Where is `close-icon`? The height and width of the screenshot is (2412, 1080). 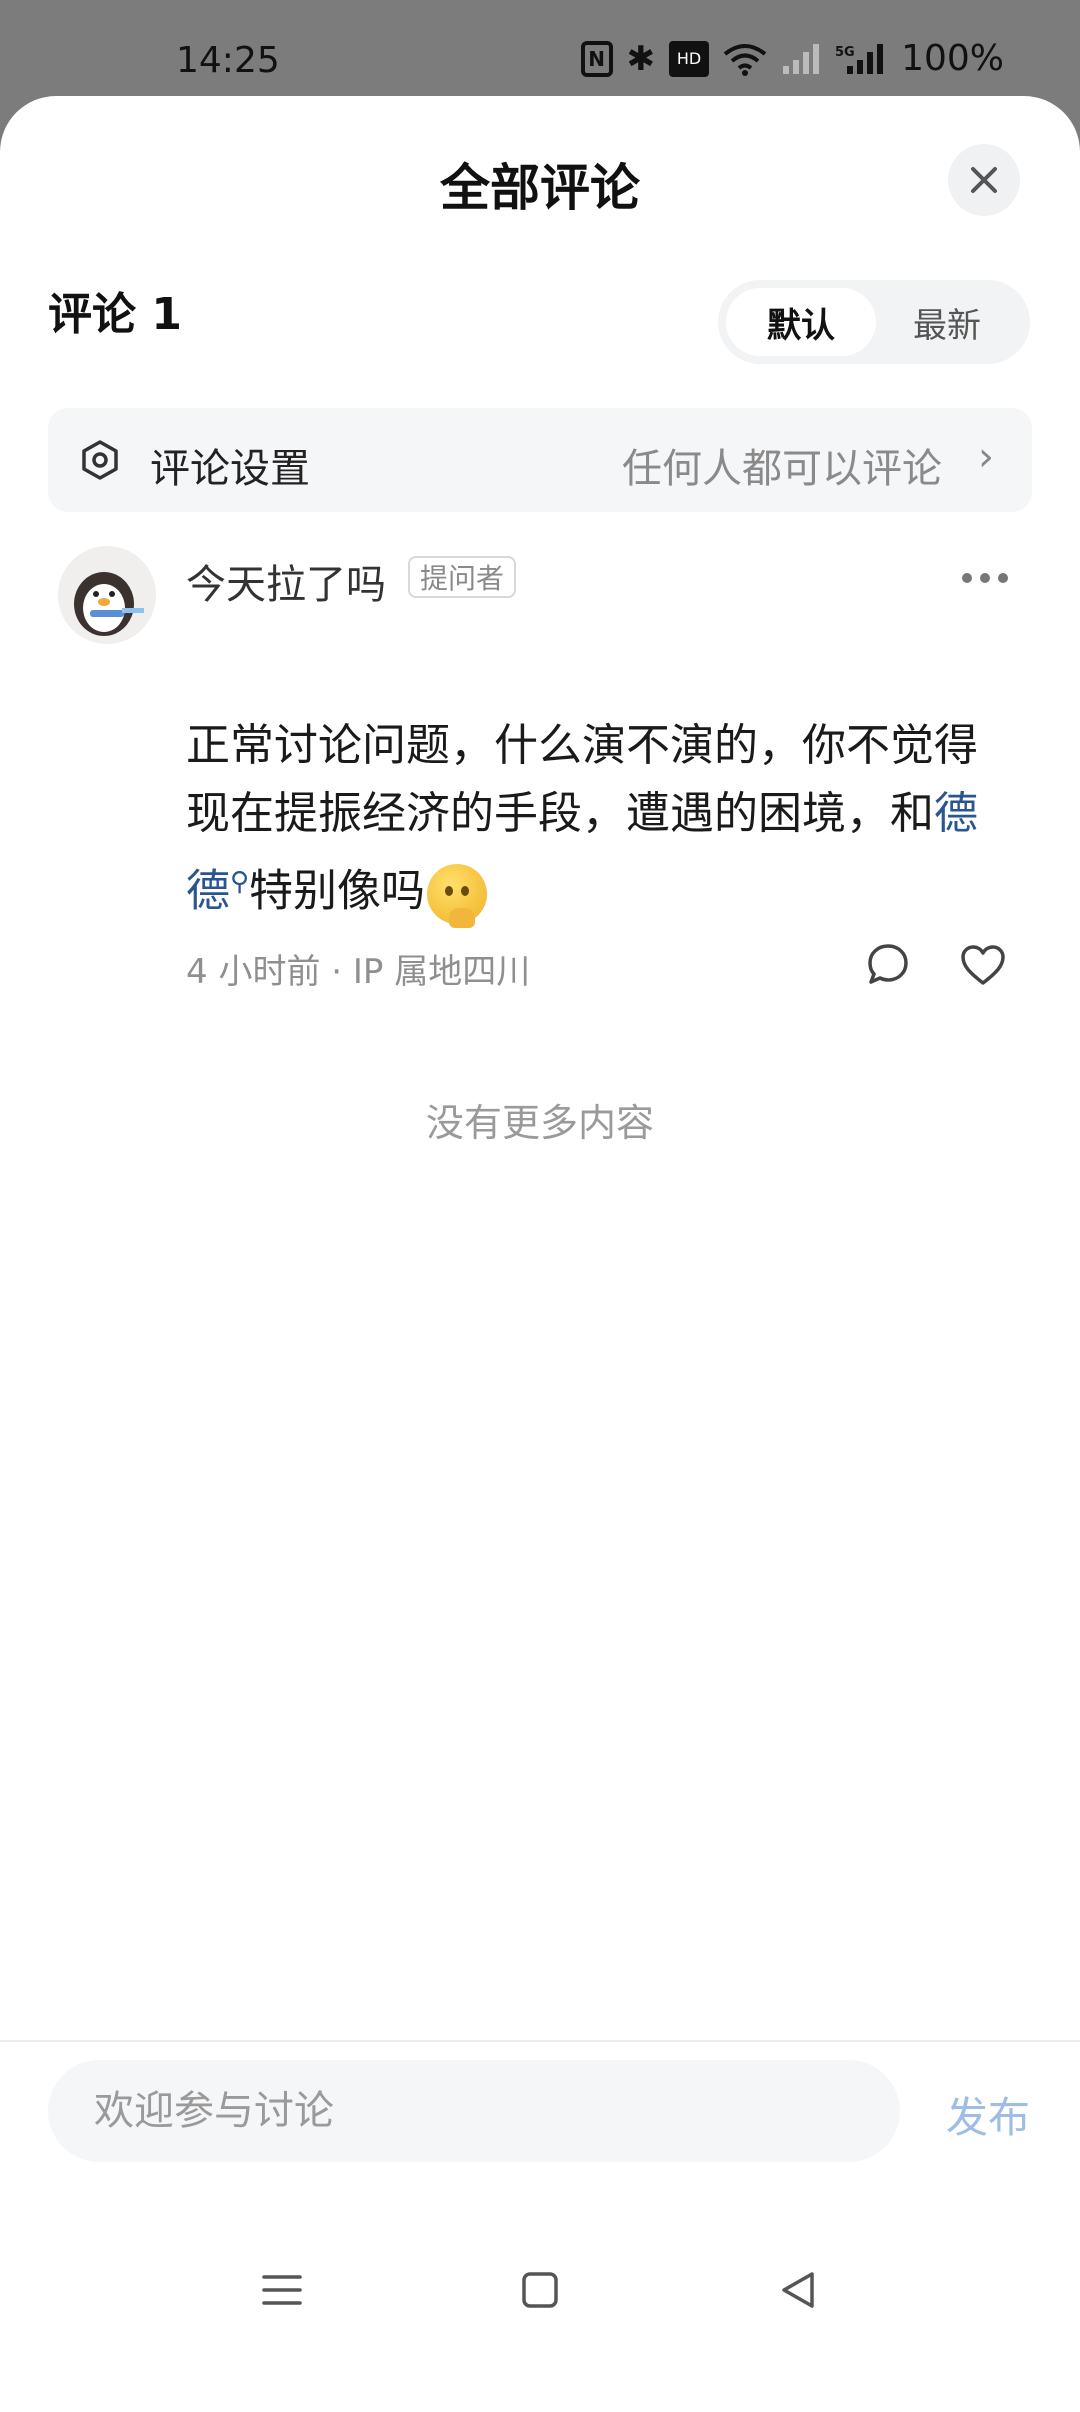 close-icon is located at coordinates (984, 180).